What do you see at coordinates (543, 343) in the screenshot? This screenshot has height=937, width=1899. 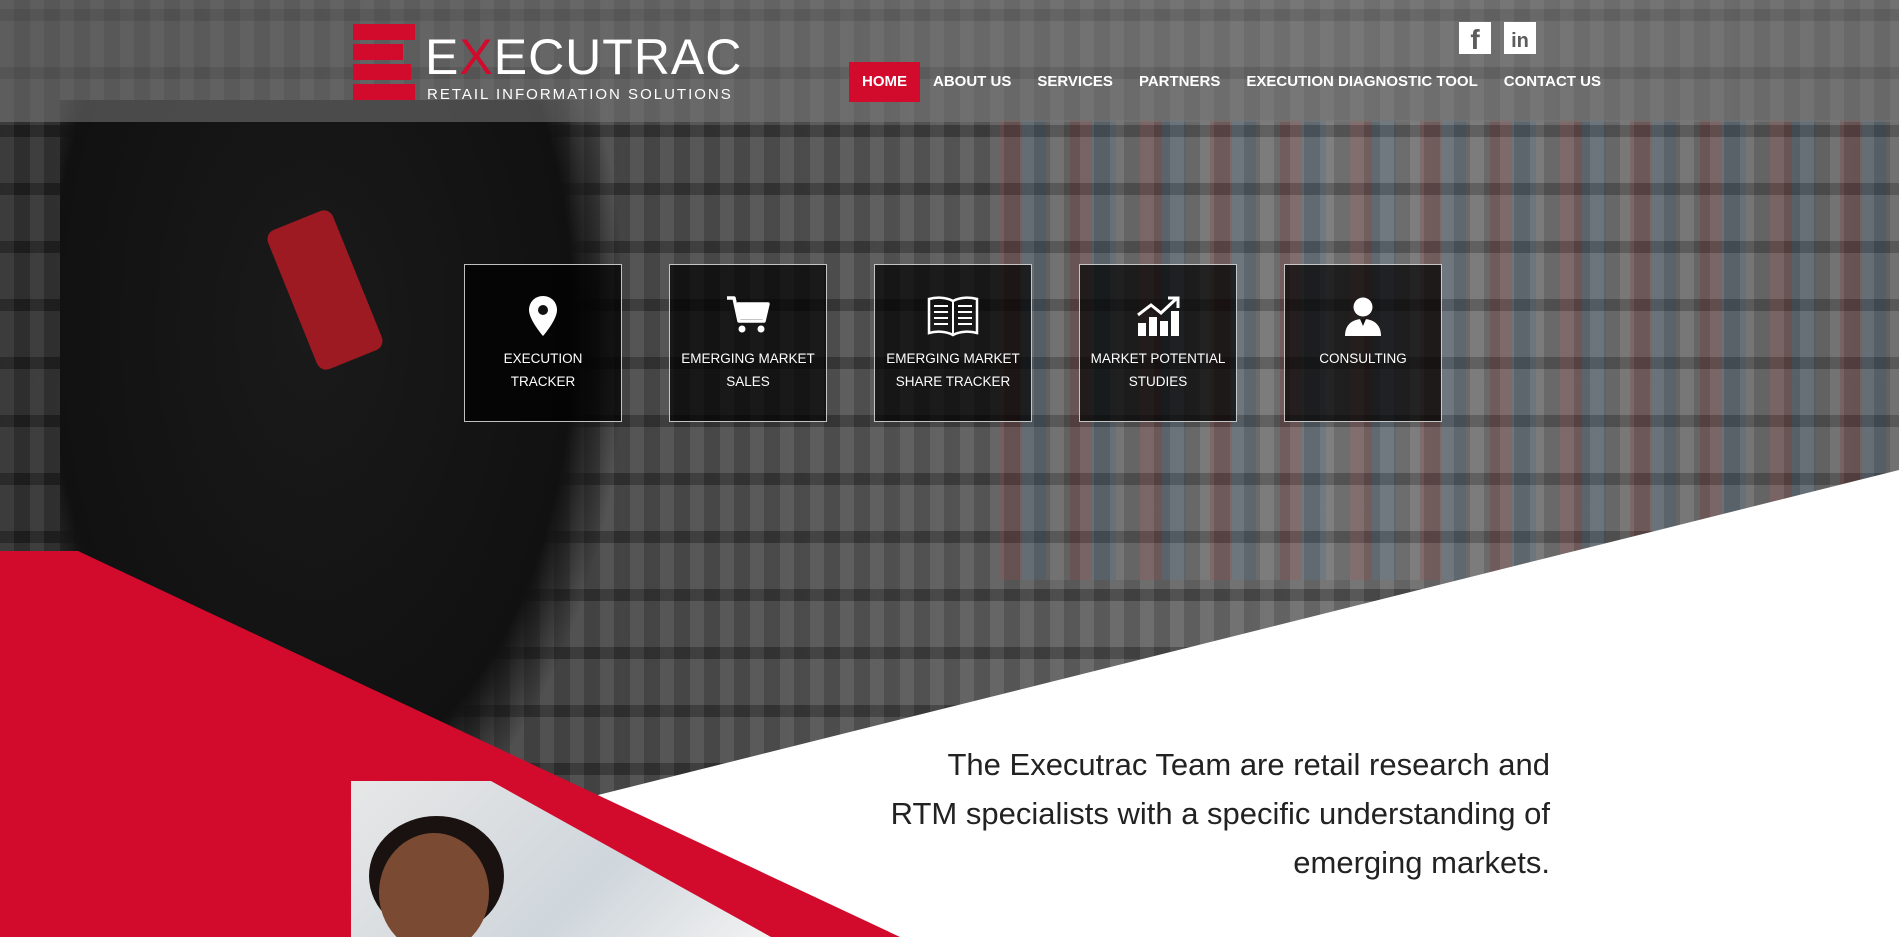 I see `tile-execution-tracker: EXECUTION TRACKER` at bounding box center [543, 343].